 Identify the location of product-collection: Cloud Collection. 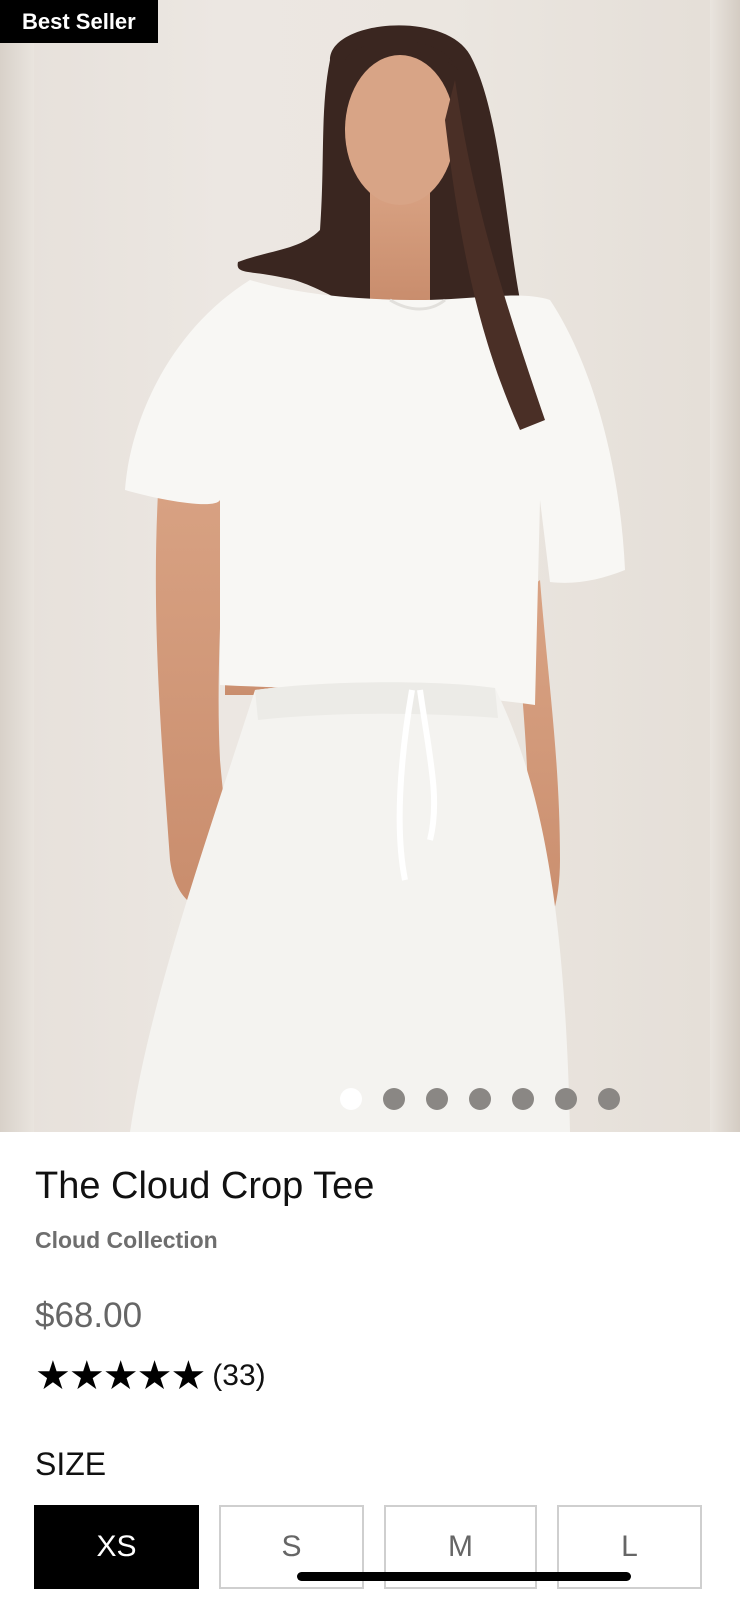
(126, 1240).